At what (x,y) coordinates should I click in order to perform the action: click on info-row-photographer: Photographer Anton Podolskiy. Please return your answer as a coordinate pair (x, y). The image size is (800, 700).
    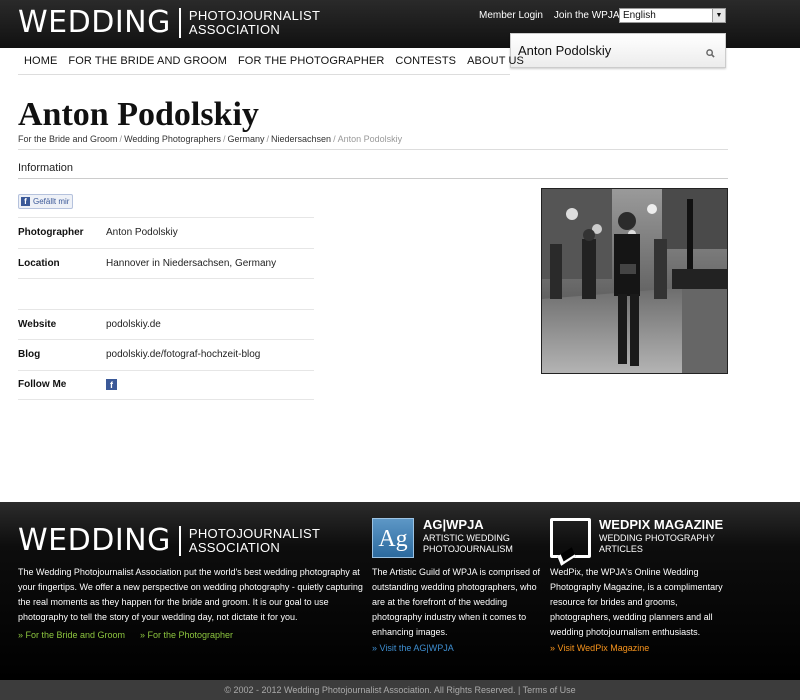
    Looking at the image, I should click on (166, 232).